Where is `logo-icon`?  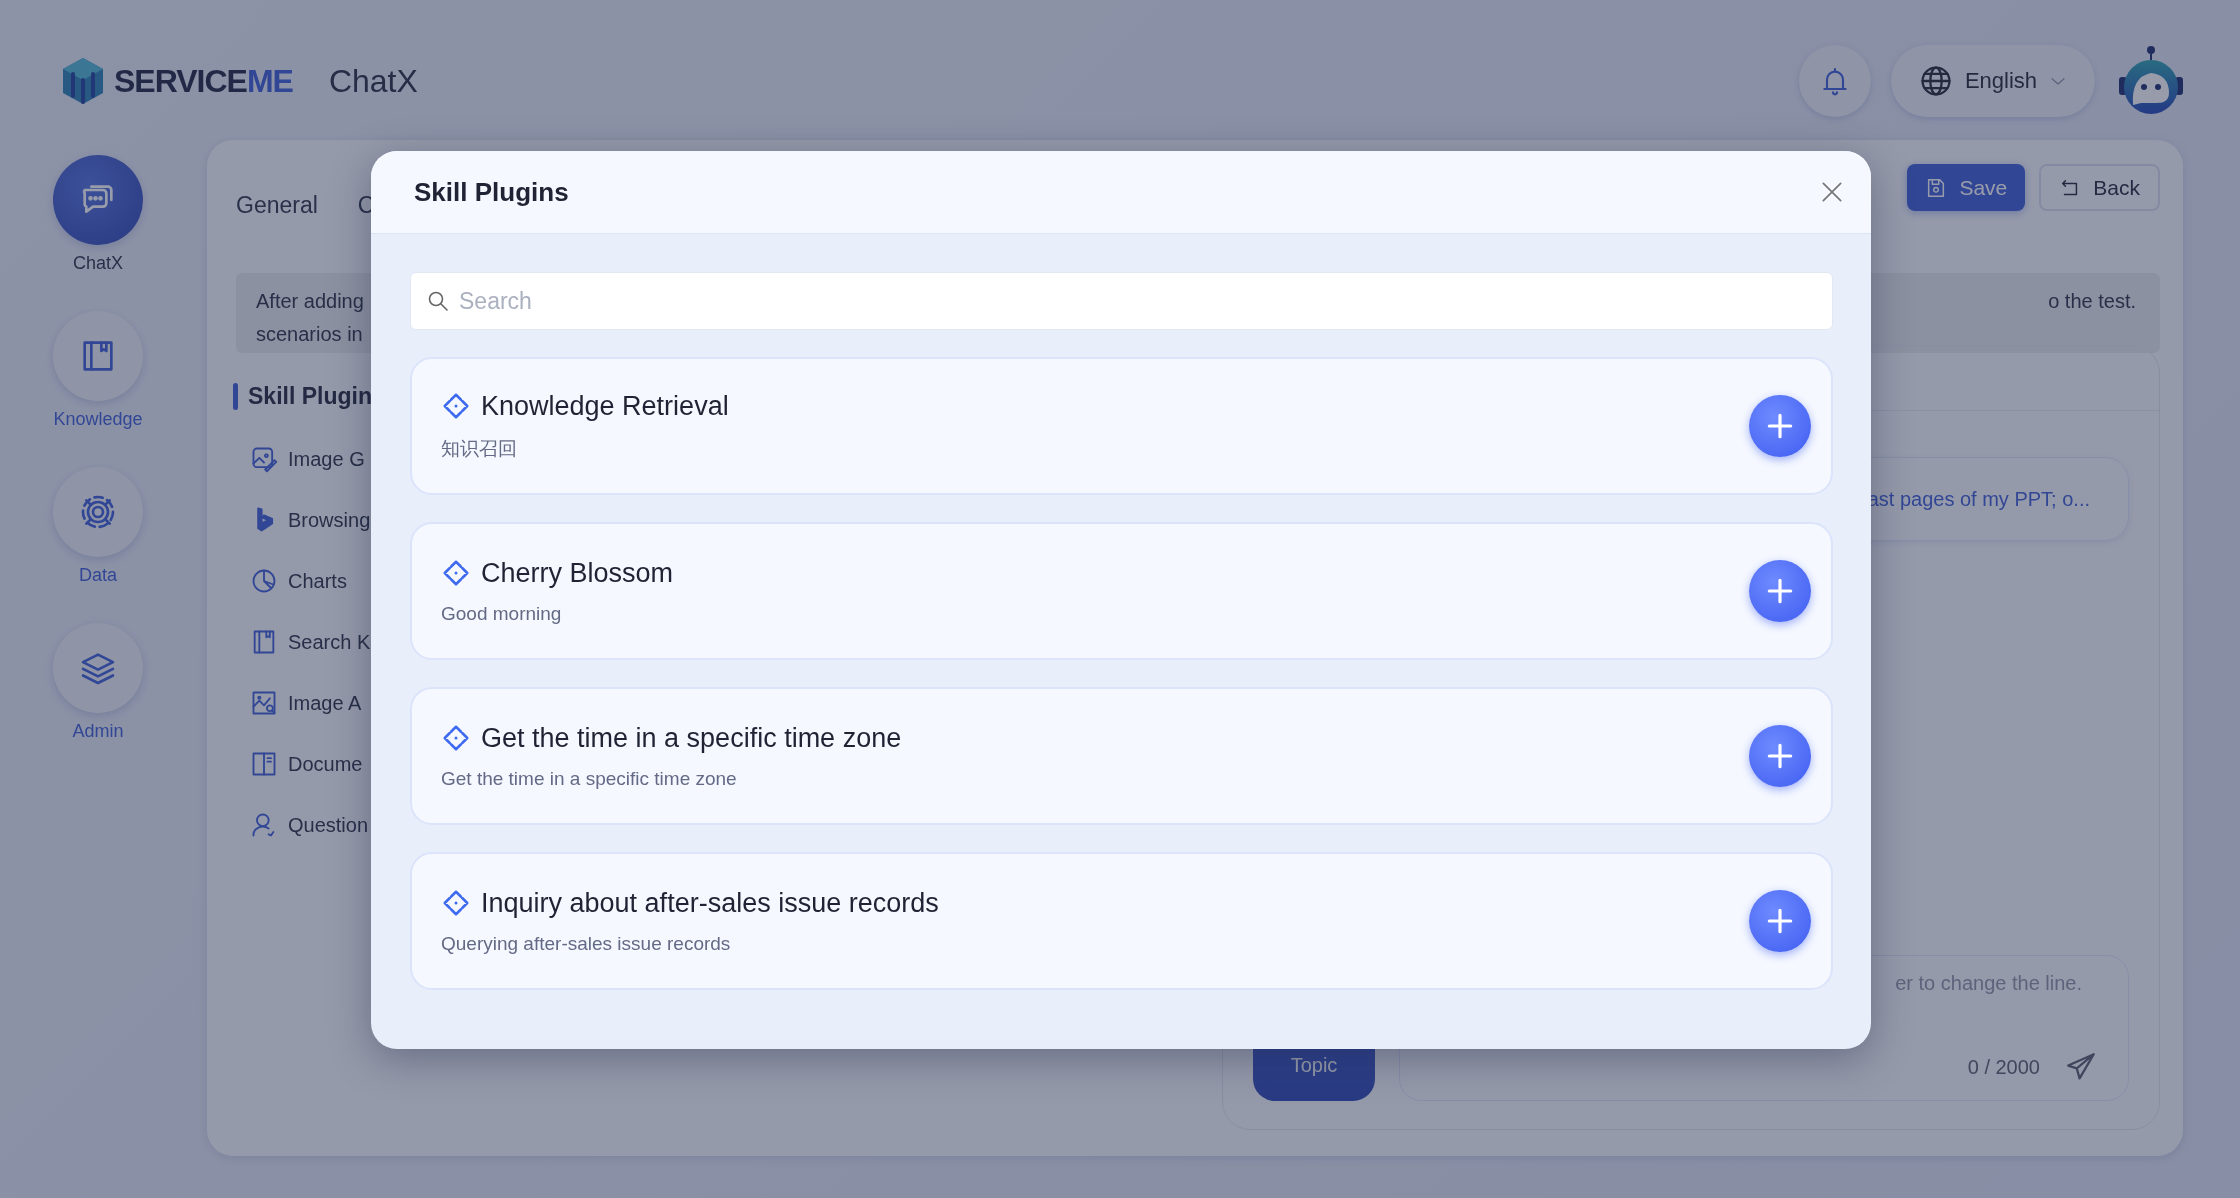 logo-icon is located at coordinates (83, 81).